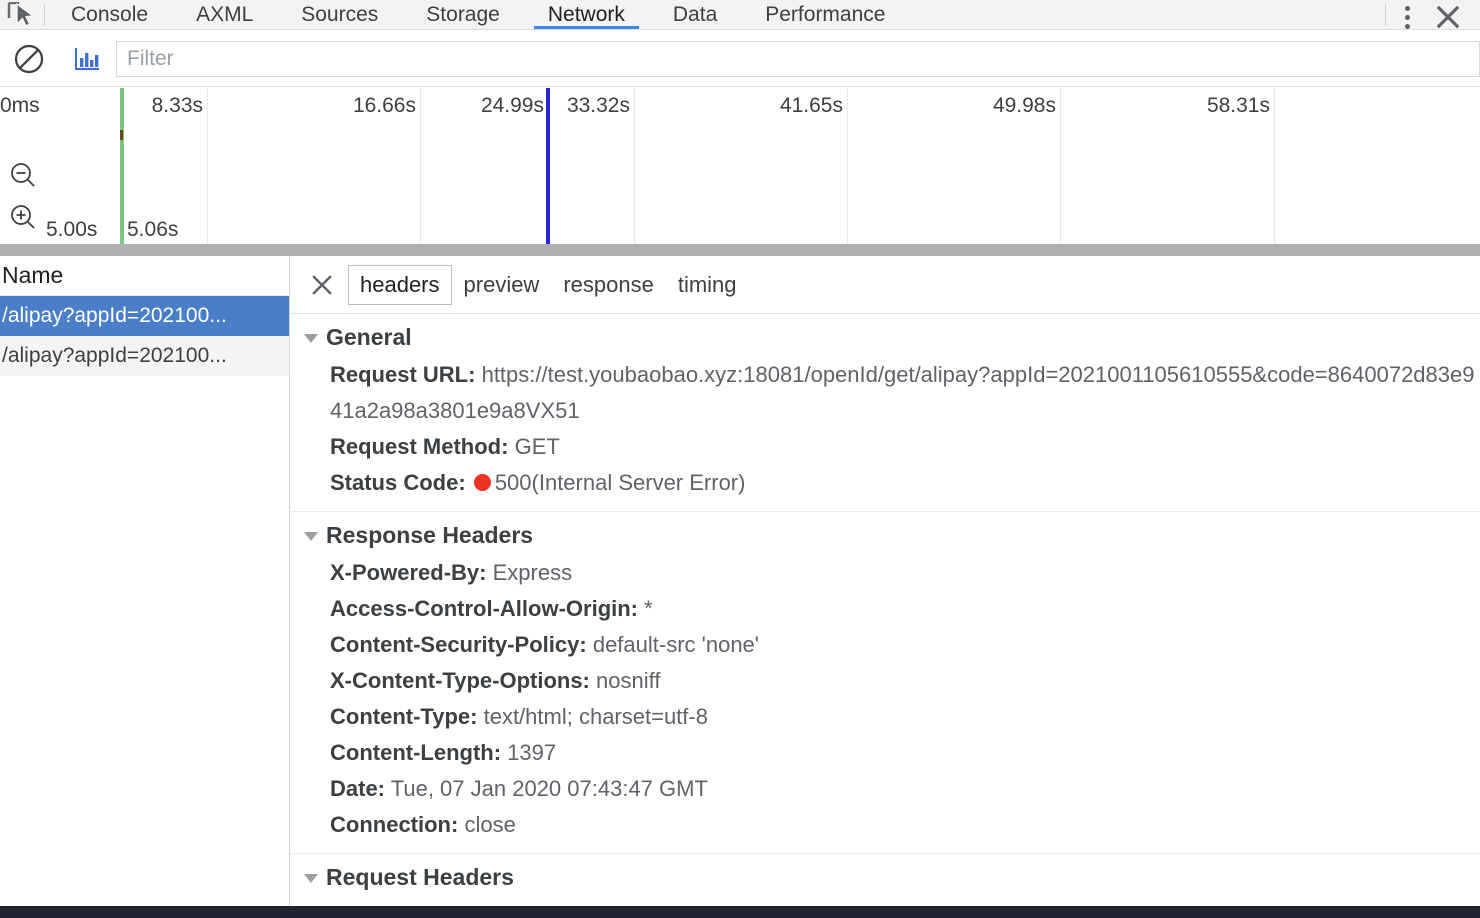 Image resolution: width=1480 pixels, height=918 pixels. I want to click on header-row: Request Method: GET, so click(885, 447).